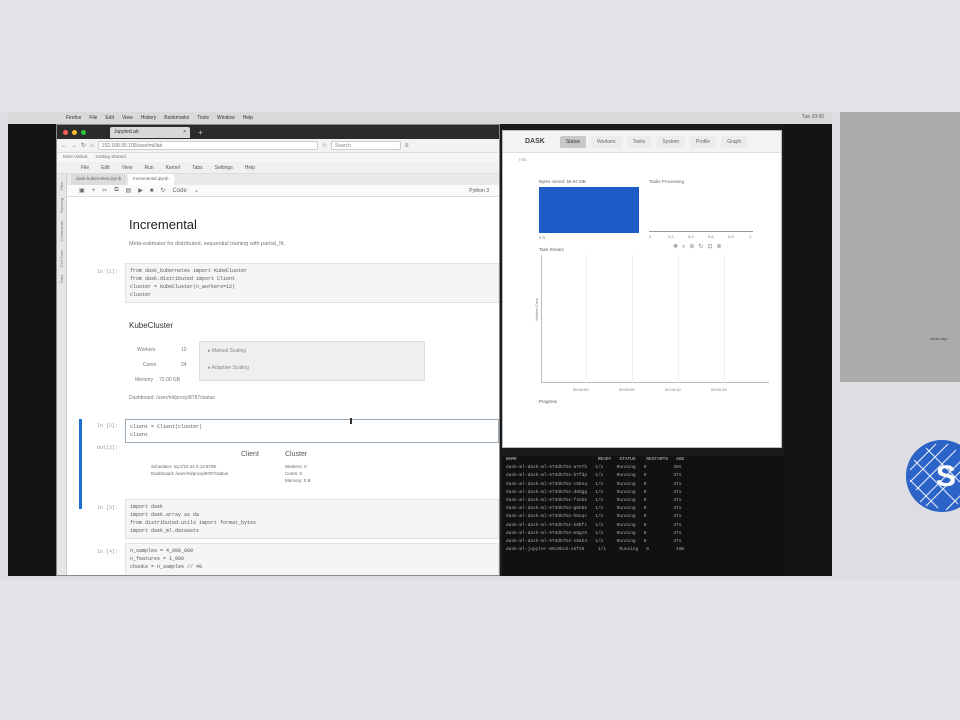 The image size is (960, 720). Describe the element at coordinates (150, 132) in the screenshot. I see `browser-tab: JupyterLab ×` at that location.